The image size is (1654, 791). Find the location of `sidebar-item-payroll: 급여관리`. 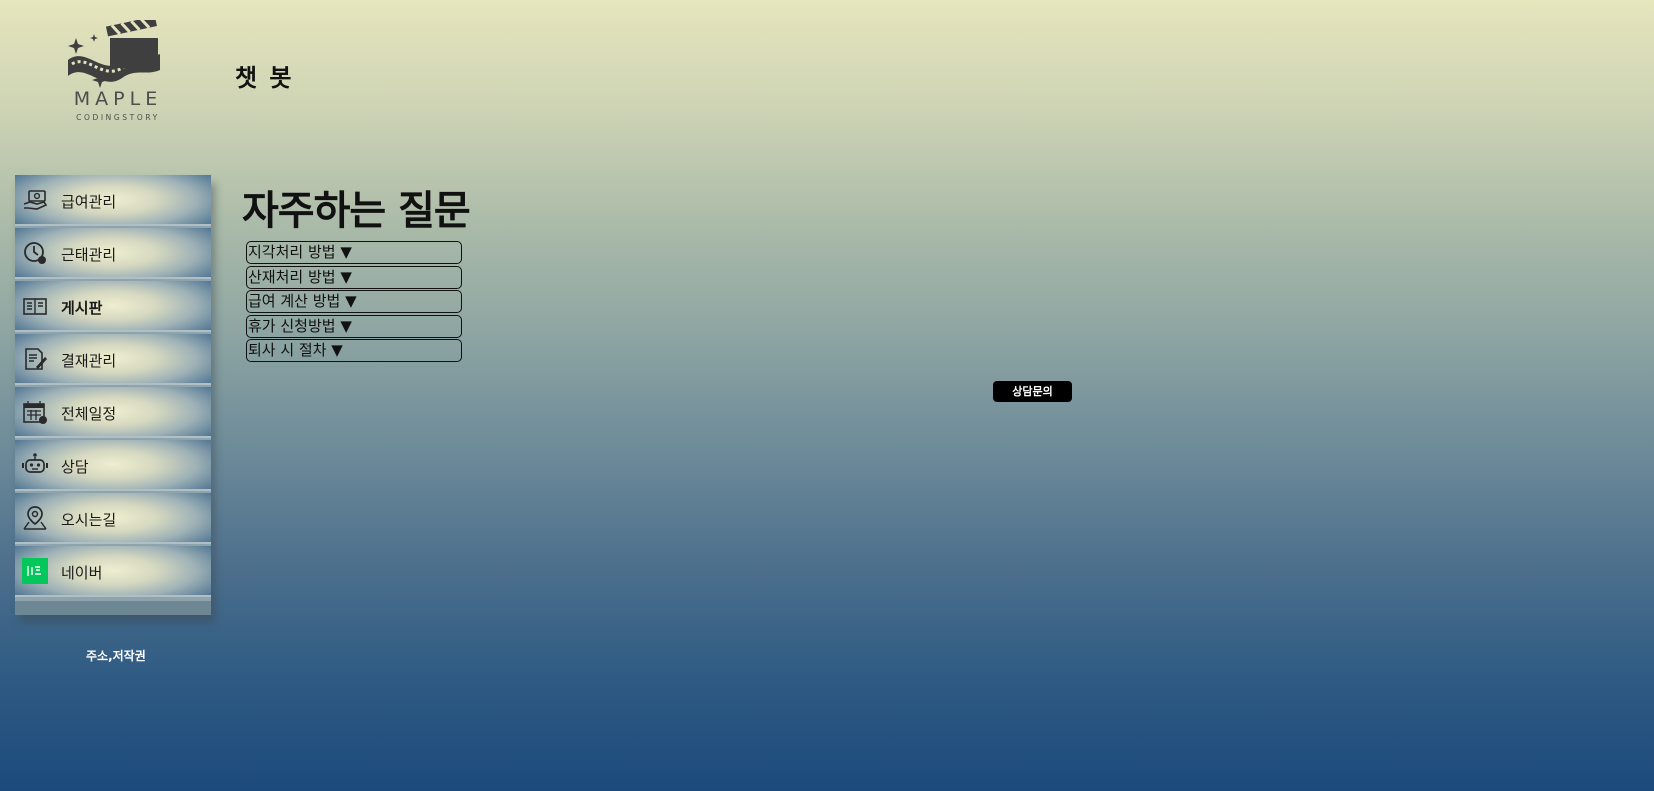

sidebar-item-payroll: 급여관리 is located at coordinates (113, 200).